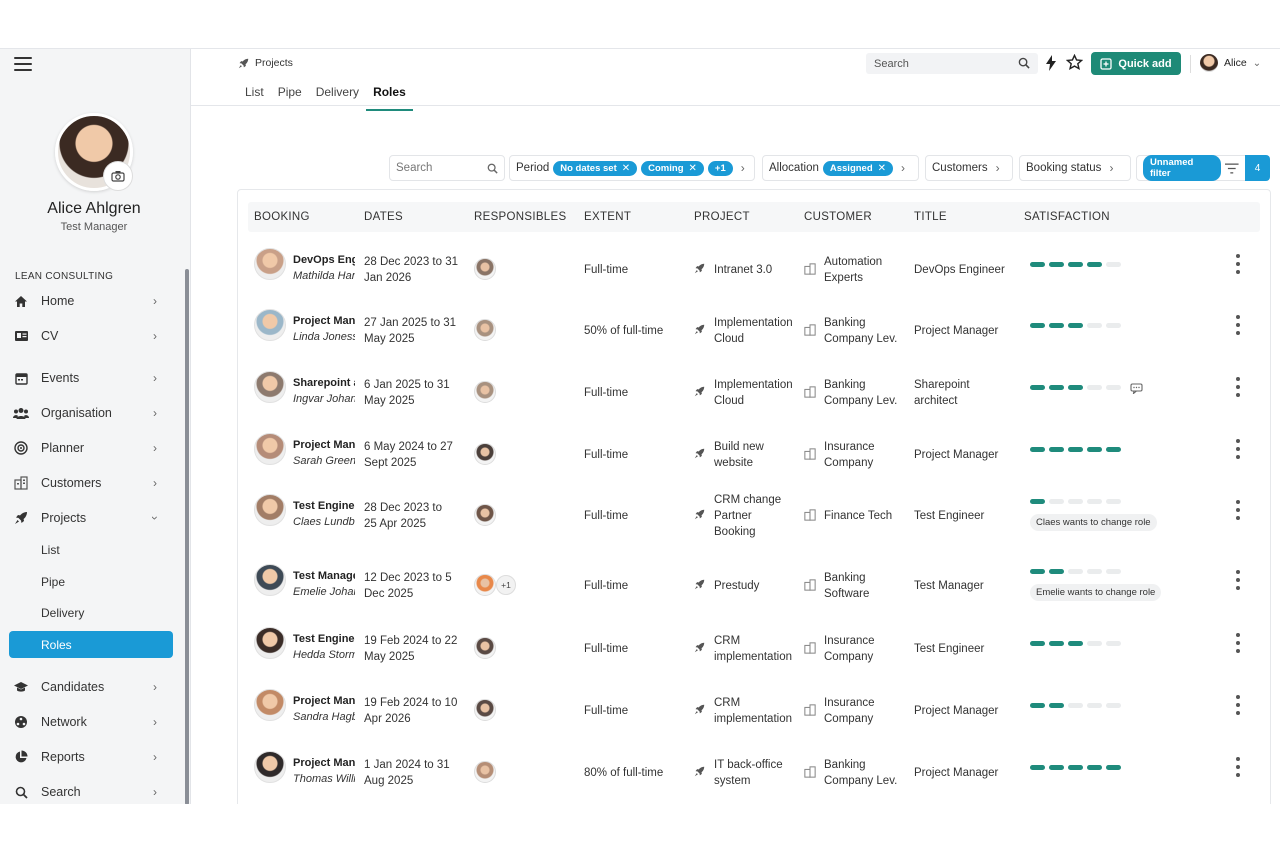 The image size is (1280, 852). Describe the element at coordinates (720, 168) in the screenshot. I see `filter-pill-more: +1` at that location.